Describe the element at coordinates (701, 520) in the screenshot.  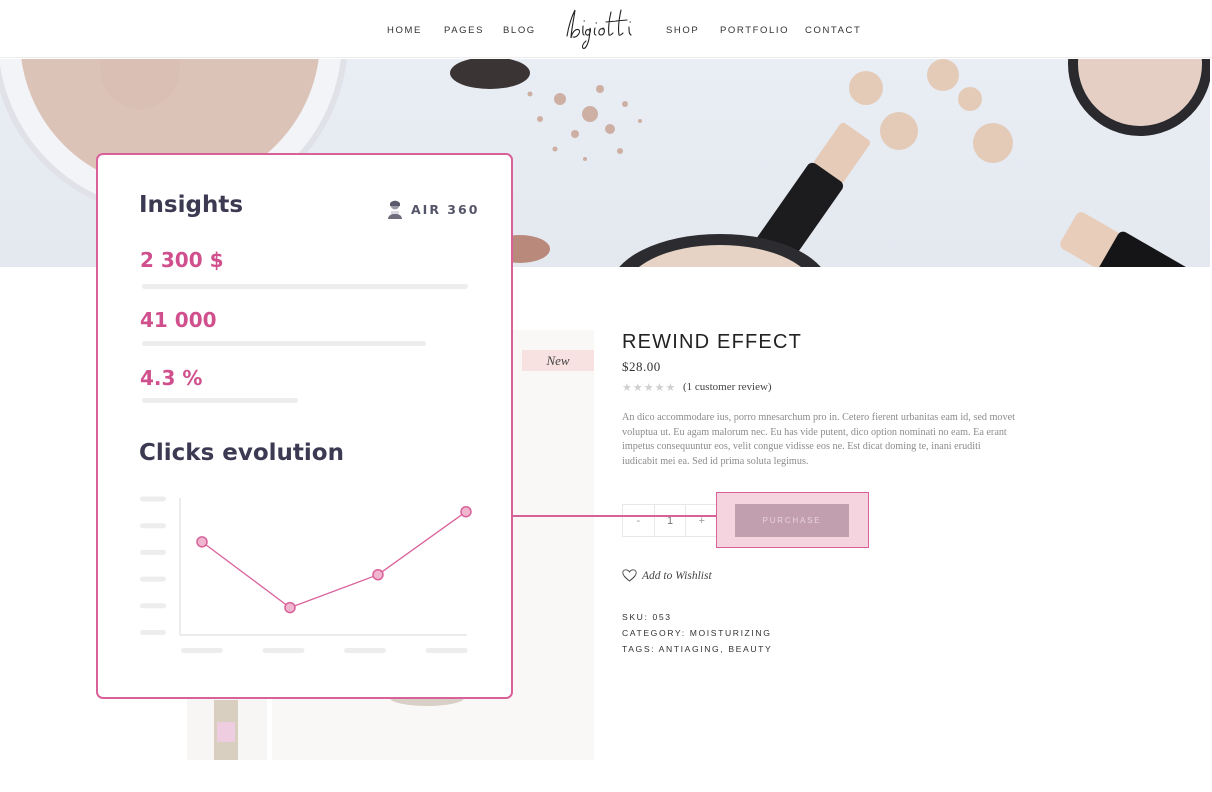
I see `qty-increase-button: +` at that location.